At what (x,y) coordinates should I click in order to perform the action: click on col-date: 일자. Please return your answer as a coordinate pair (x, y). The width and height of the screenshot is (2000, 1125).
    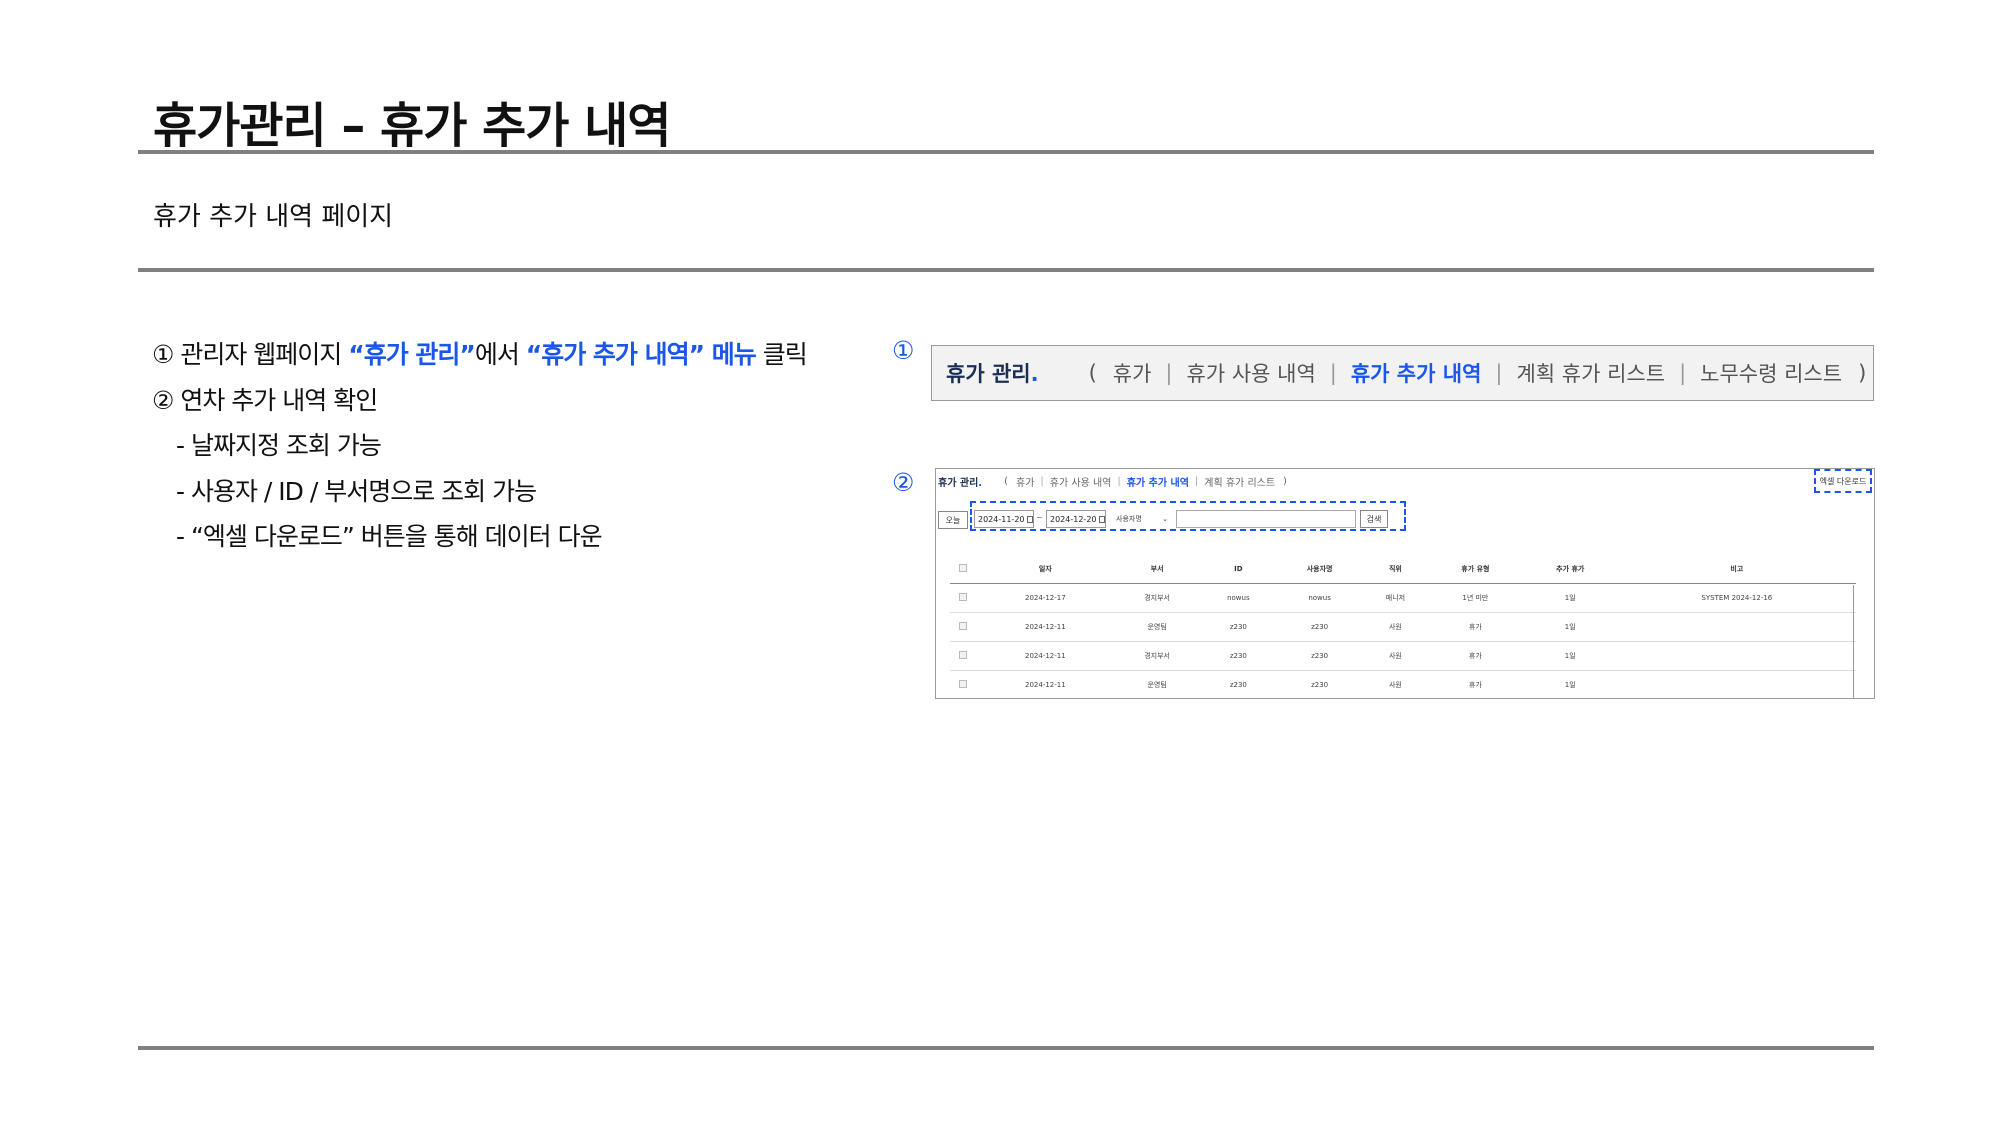
    Looking at the image, I should click on (1045, 569).